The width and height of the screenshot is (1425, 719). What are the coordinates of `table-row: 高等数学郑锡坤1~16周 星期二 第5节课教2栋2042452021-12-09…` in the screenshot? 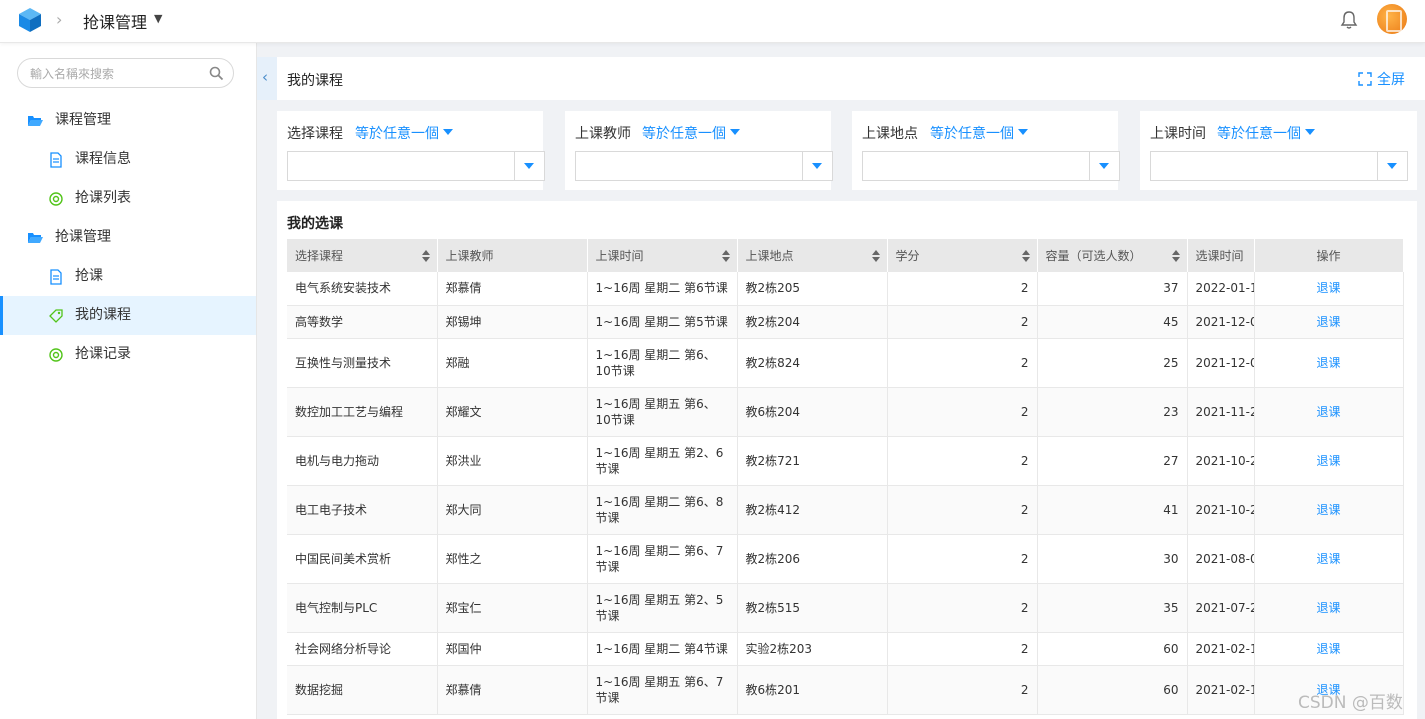 It's located at (845, 322).